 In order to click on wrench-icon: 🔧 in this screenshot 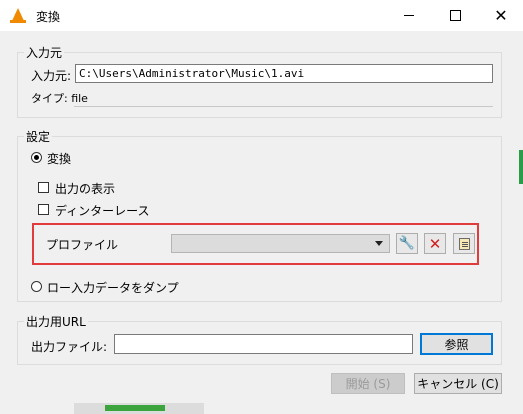, I will do `click(407, 243)`.